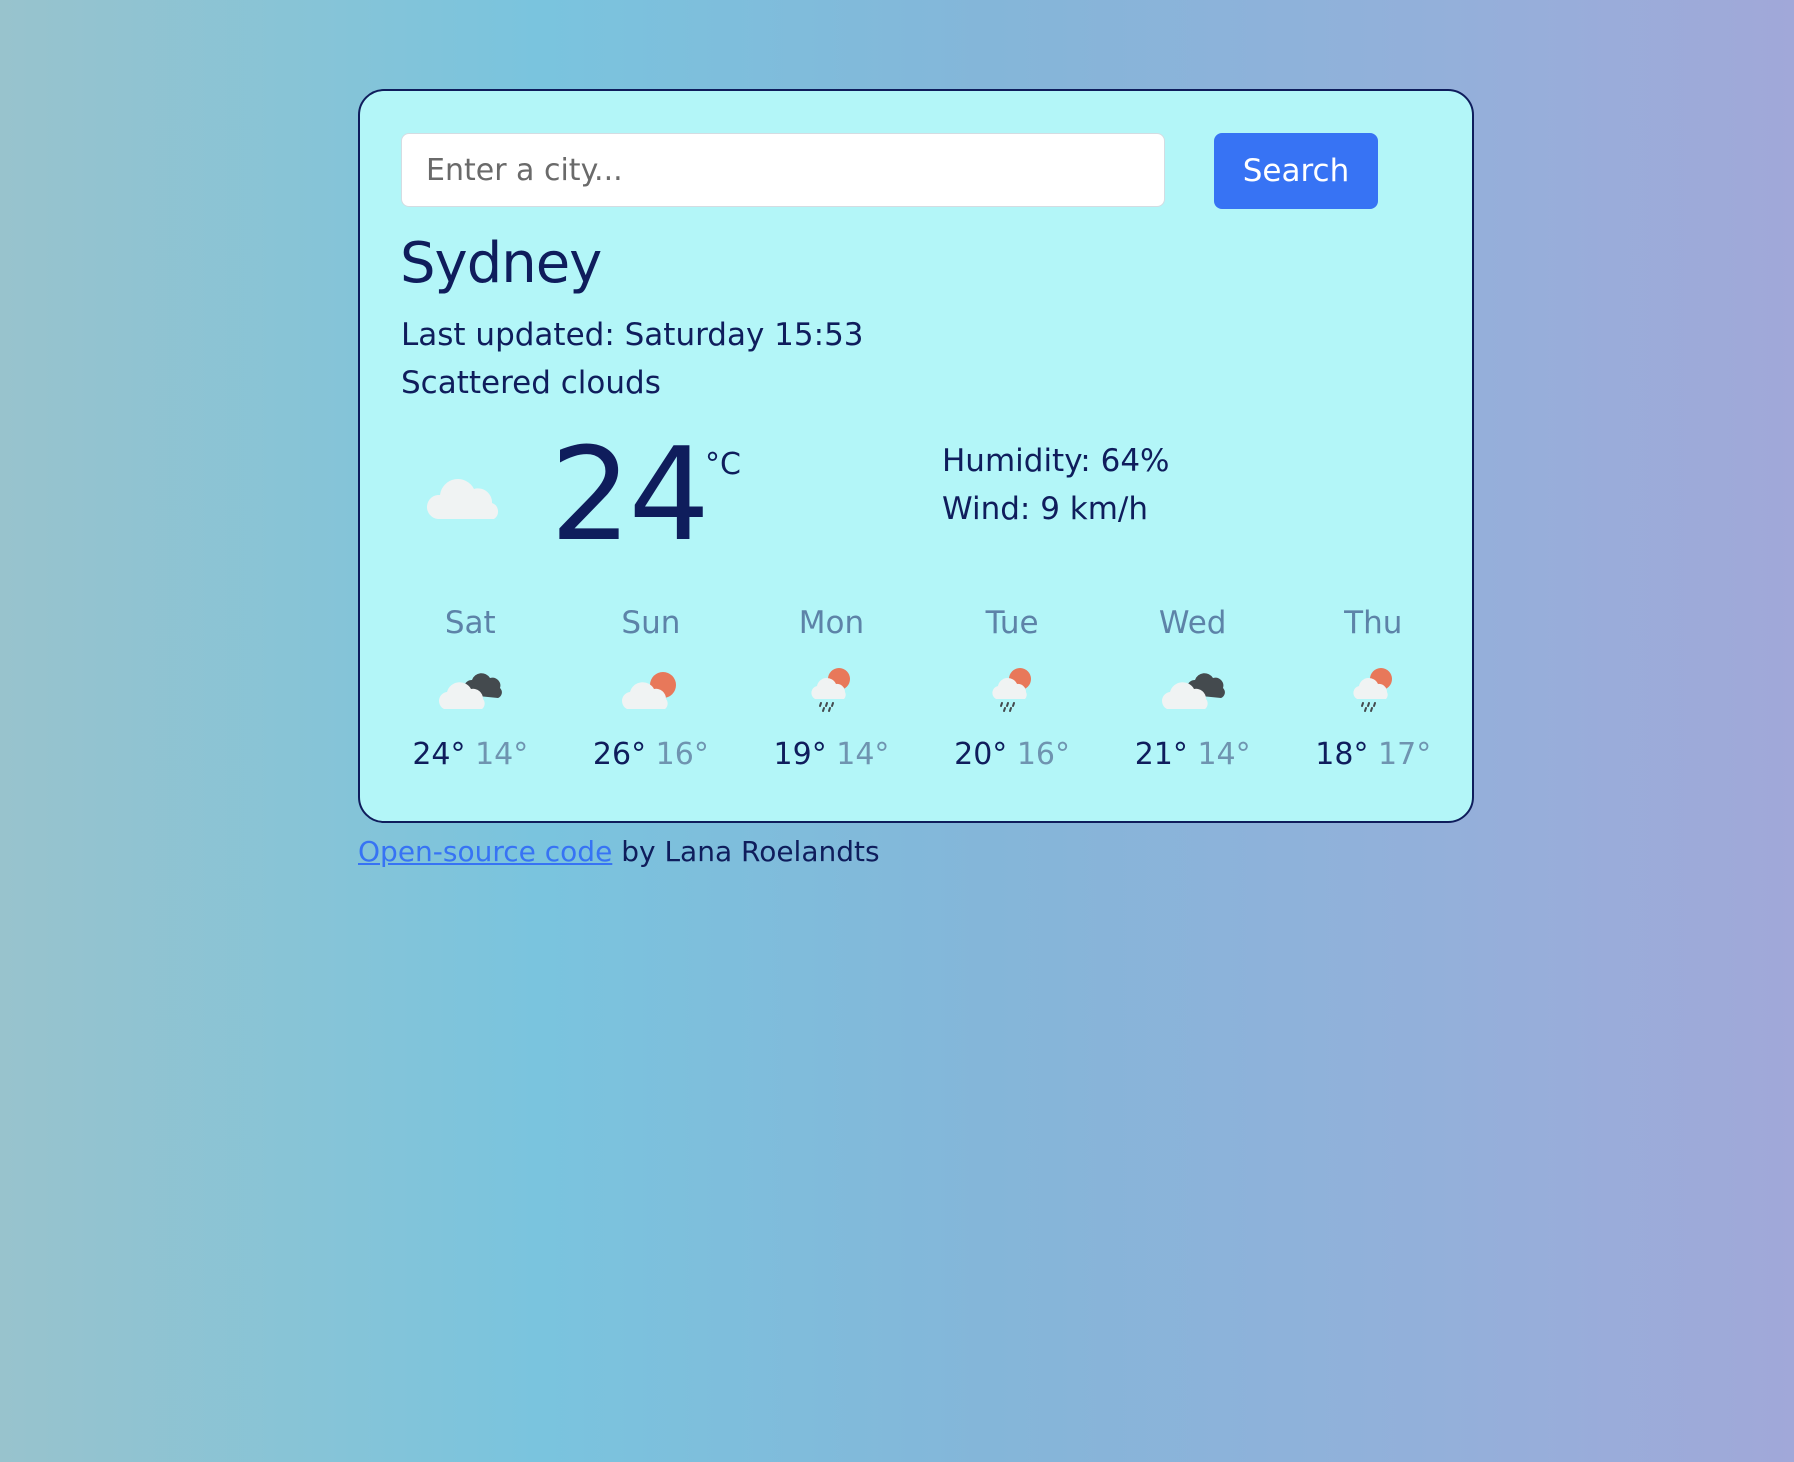 This screenshot has width=1794, height=1462. Describe the element at coordinates (485, 851) in the screenshot. I see `source-code-link: Open-source code` at that location.